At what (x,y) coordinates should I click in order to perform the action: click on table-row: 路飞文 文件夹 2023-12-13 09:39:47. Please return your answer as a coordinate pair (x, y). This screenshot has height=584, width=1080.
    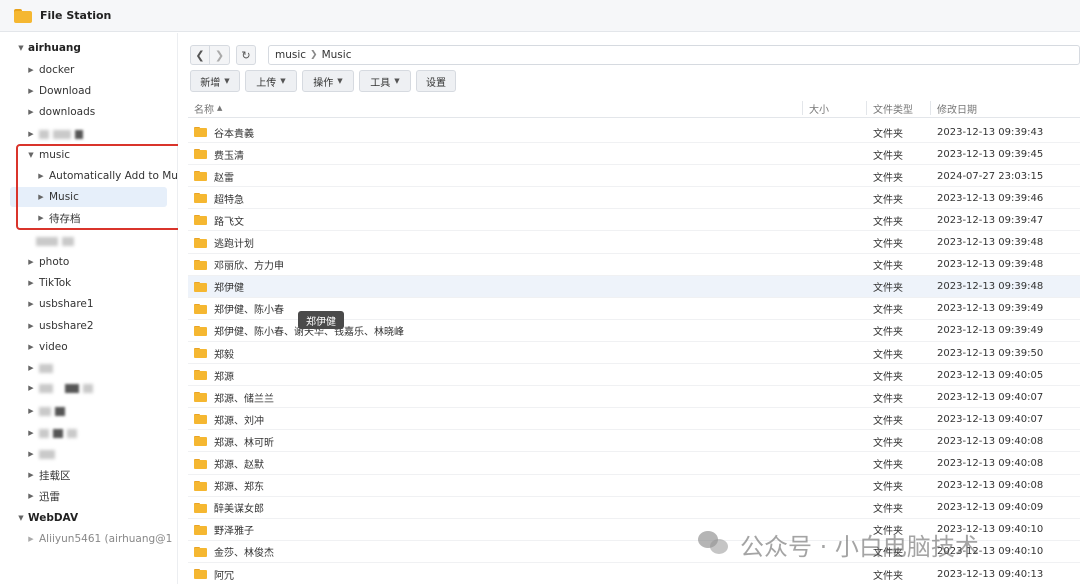
    Looking at the image, I should click on (634, 220).